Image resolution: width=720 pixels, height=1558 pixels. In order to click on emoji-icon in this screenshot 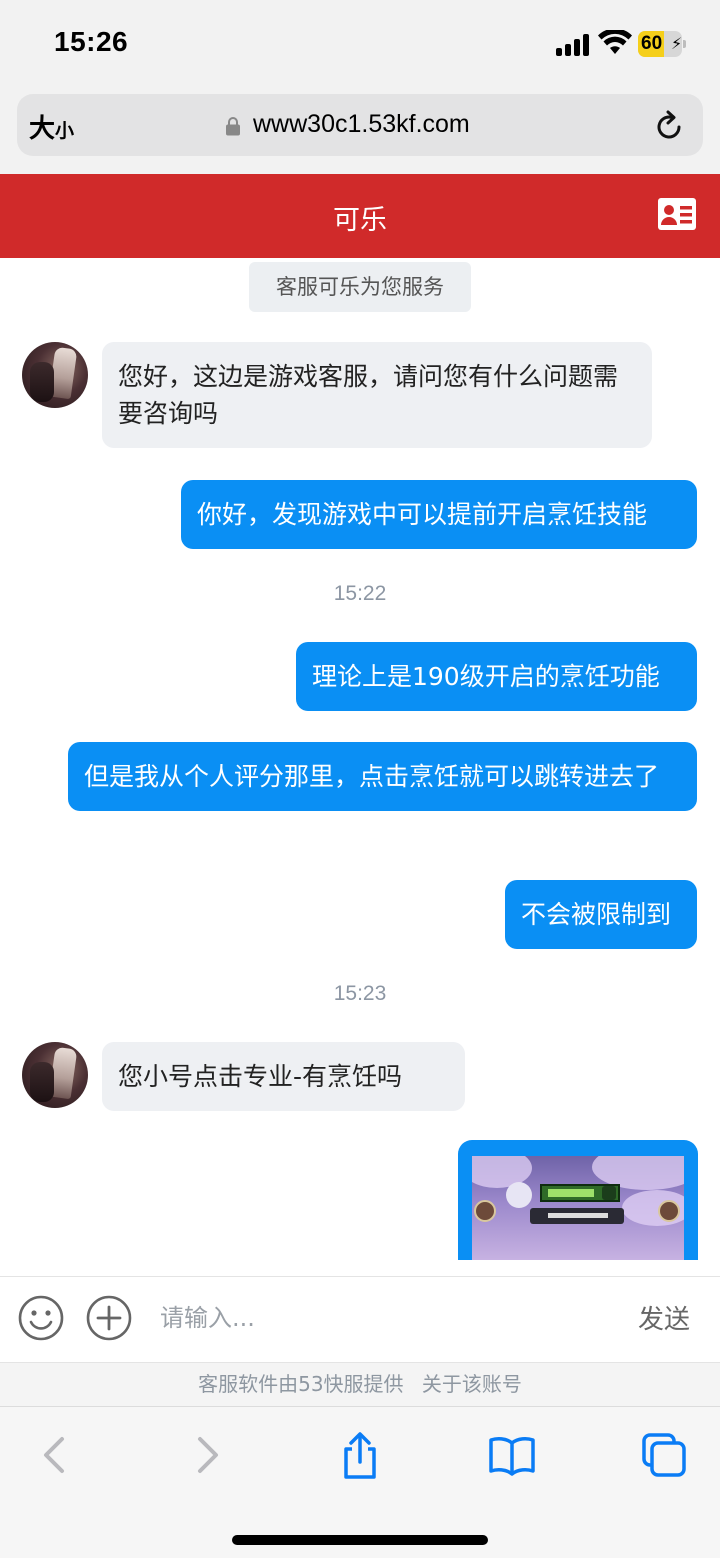, I will do `click(41, 1318)`.